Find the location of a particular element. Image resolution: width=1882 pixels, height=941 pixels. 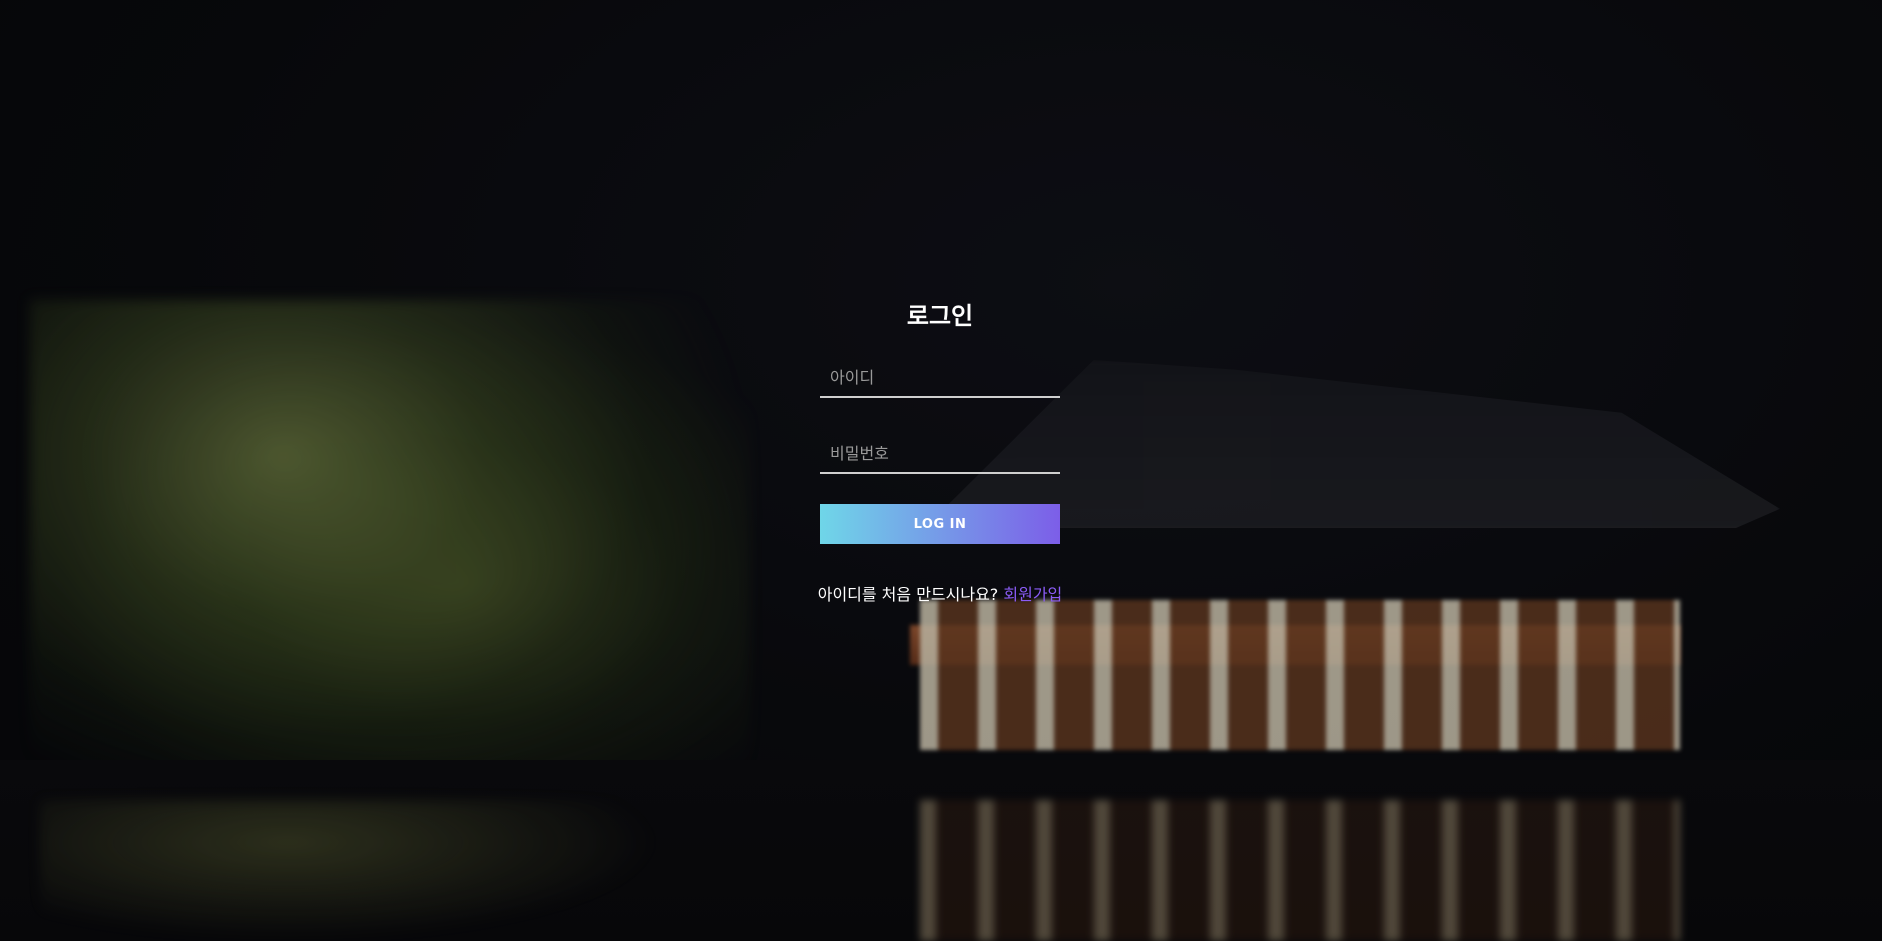

login-form: 로그인 LOG IN 아이디를 처음 만드시나요? 회원가입 is located at coordinates (940, 451).